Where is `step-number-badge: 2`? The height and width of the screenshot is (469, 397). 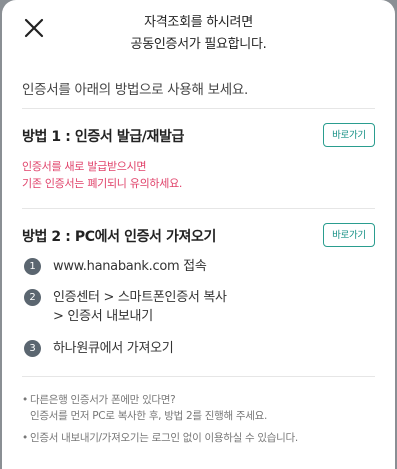 step-number-badge: 2 is located at coordinates (32, 297).